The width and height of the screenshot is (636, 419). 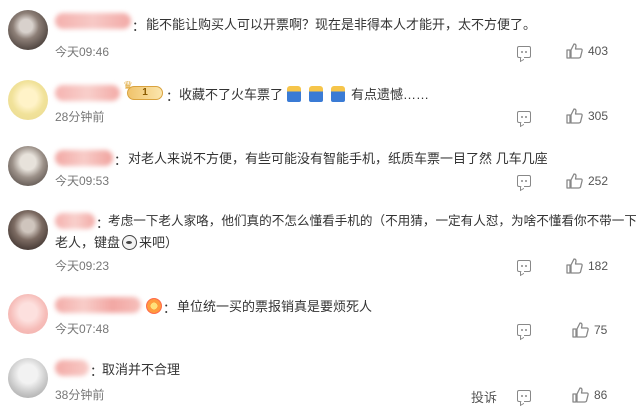 What do you see at coordinates (159, 242) in the screenshot?
I see `comment-text-part: 来吧）` at bounding box center [159, 242].